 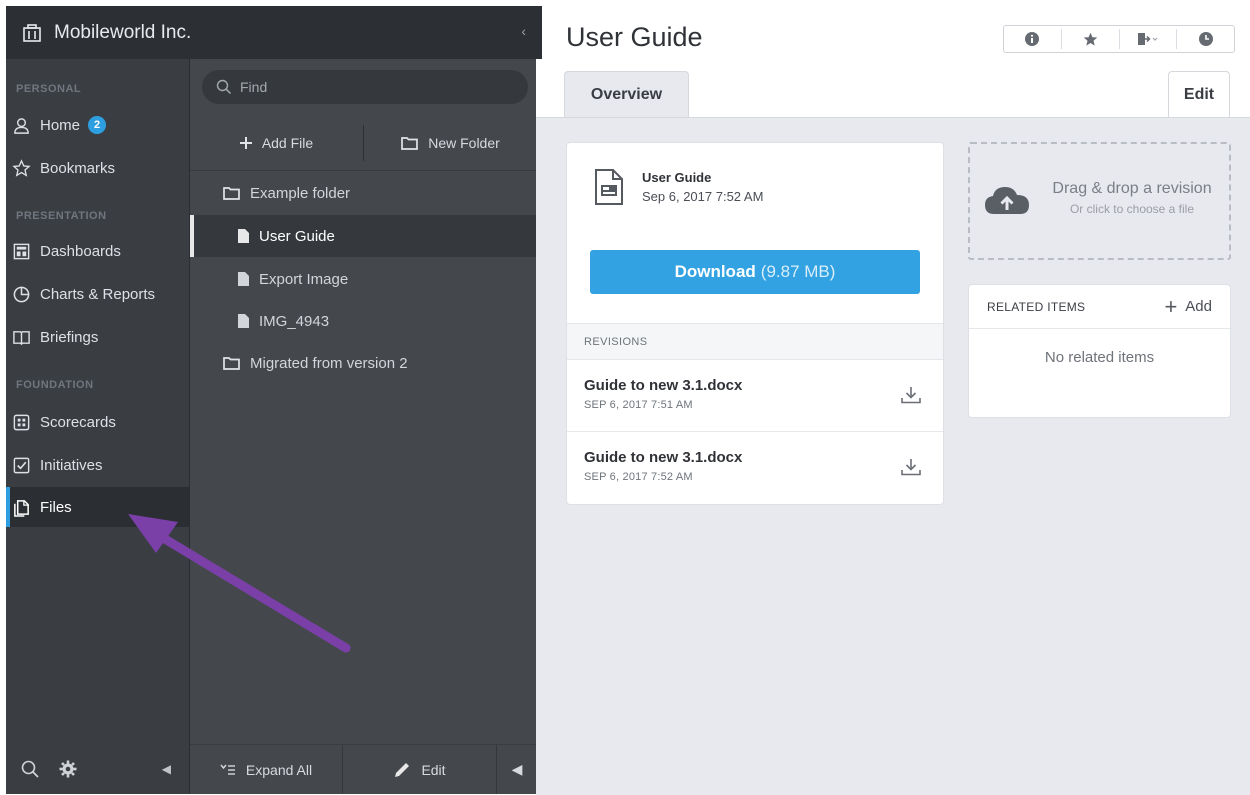 What do you see at coordinates (56, 507) in the screenshot?
I see `sidebar-item-label: Files` at bounding box center [56, 507].